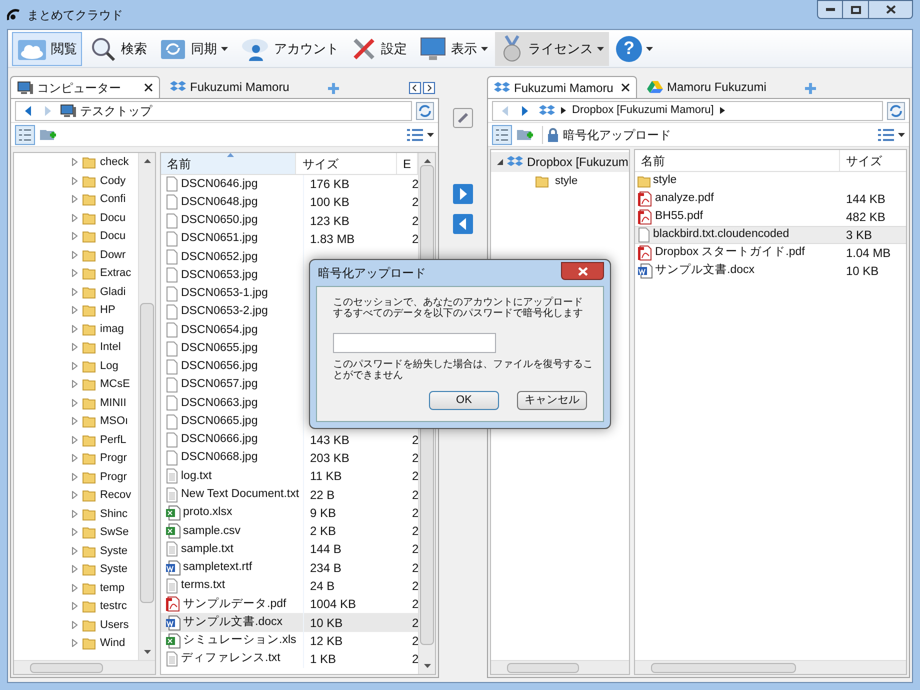 Image resolution: width=920 pixels, height=690 pixels. I want to click on file-name: DSCN0648.jpg, so click(219, 202).